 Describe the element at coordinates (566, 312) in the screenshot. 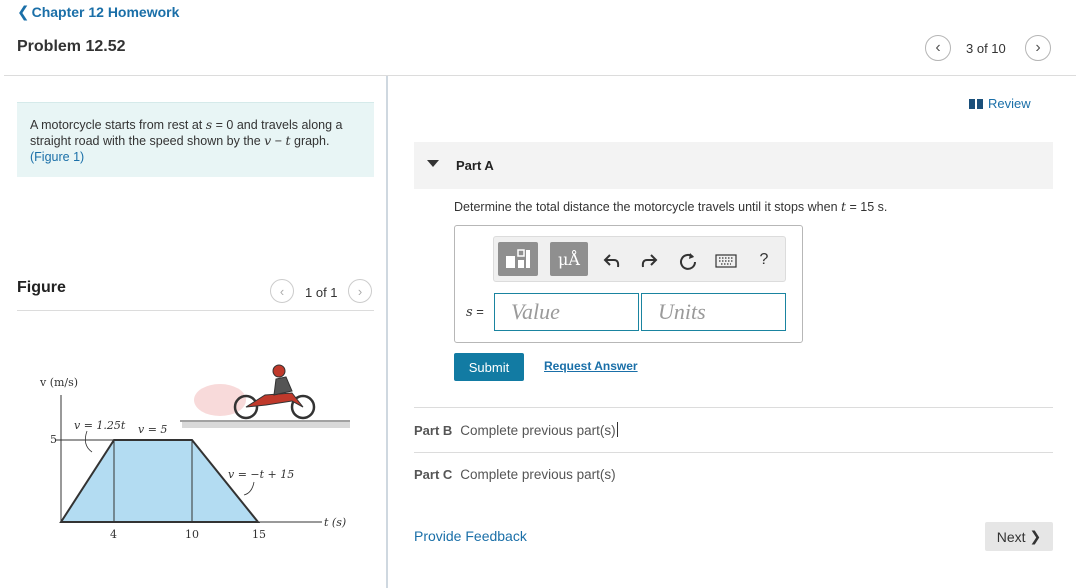

I see `value-input` at that location.